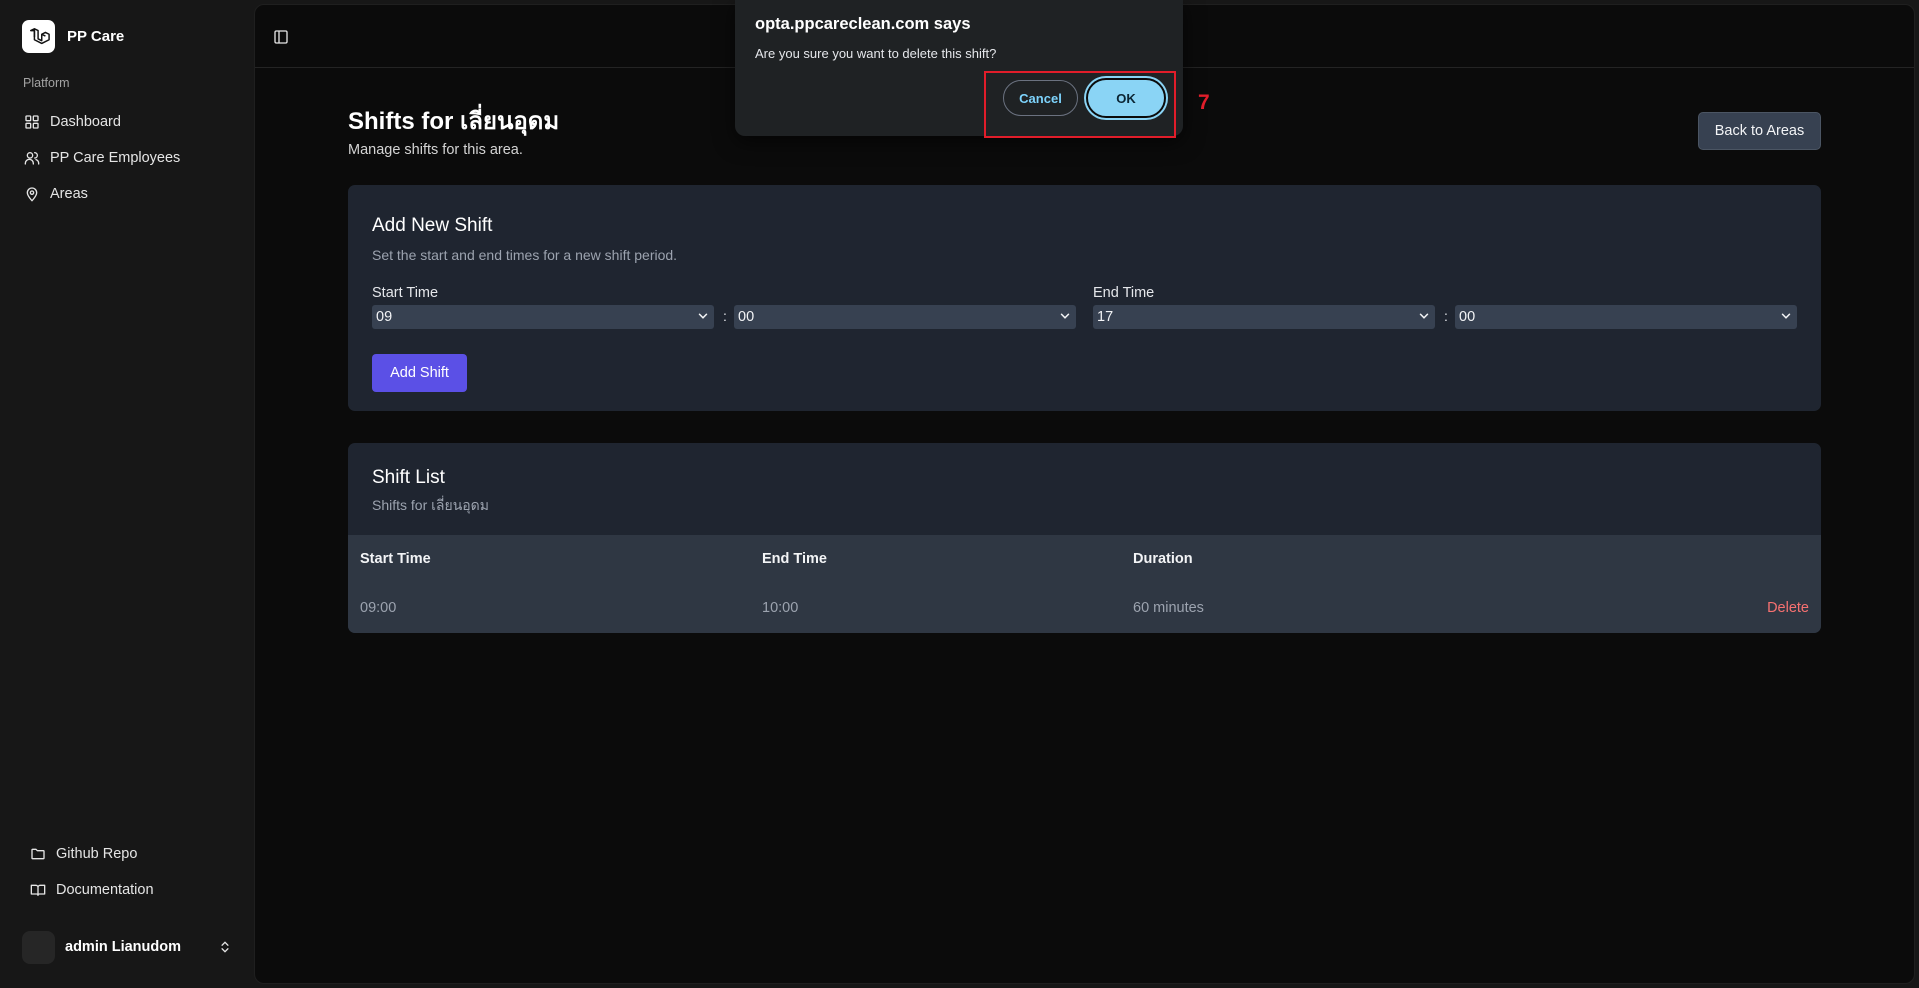 This screenshot has height=988, width=1919. Describe the element at coordinates (132, 122) in the screenshot. I see `sidebar-item-dashboard: Dashboard` at that location.